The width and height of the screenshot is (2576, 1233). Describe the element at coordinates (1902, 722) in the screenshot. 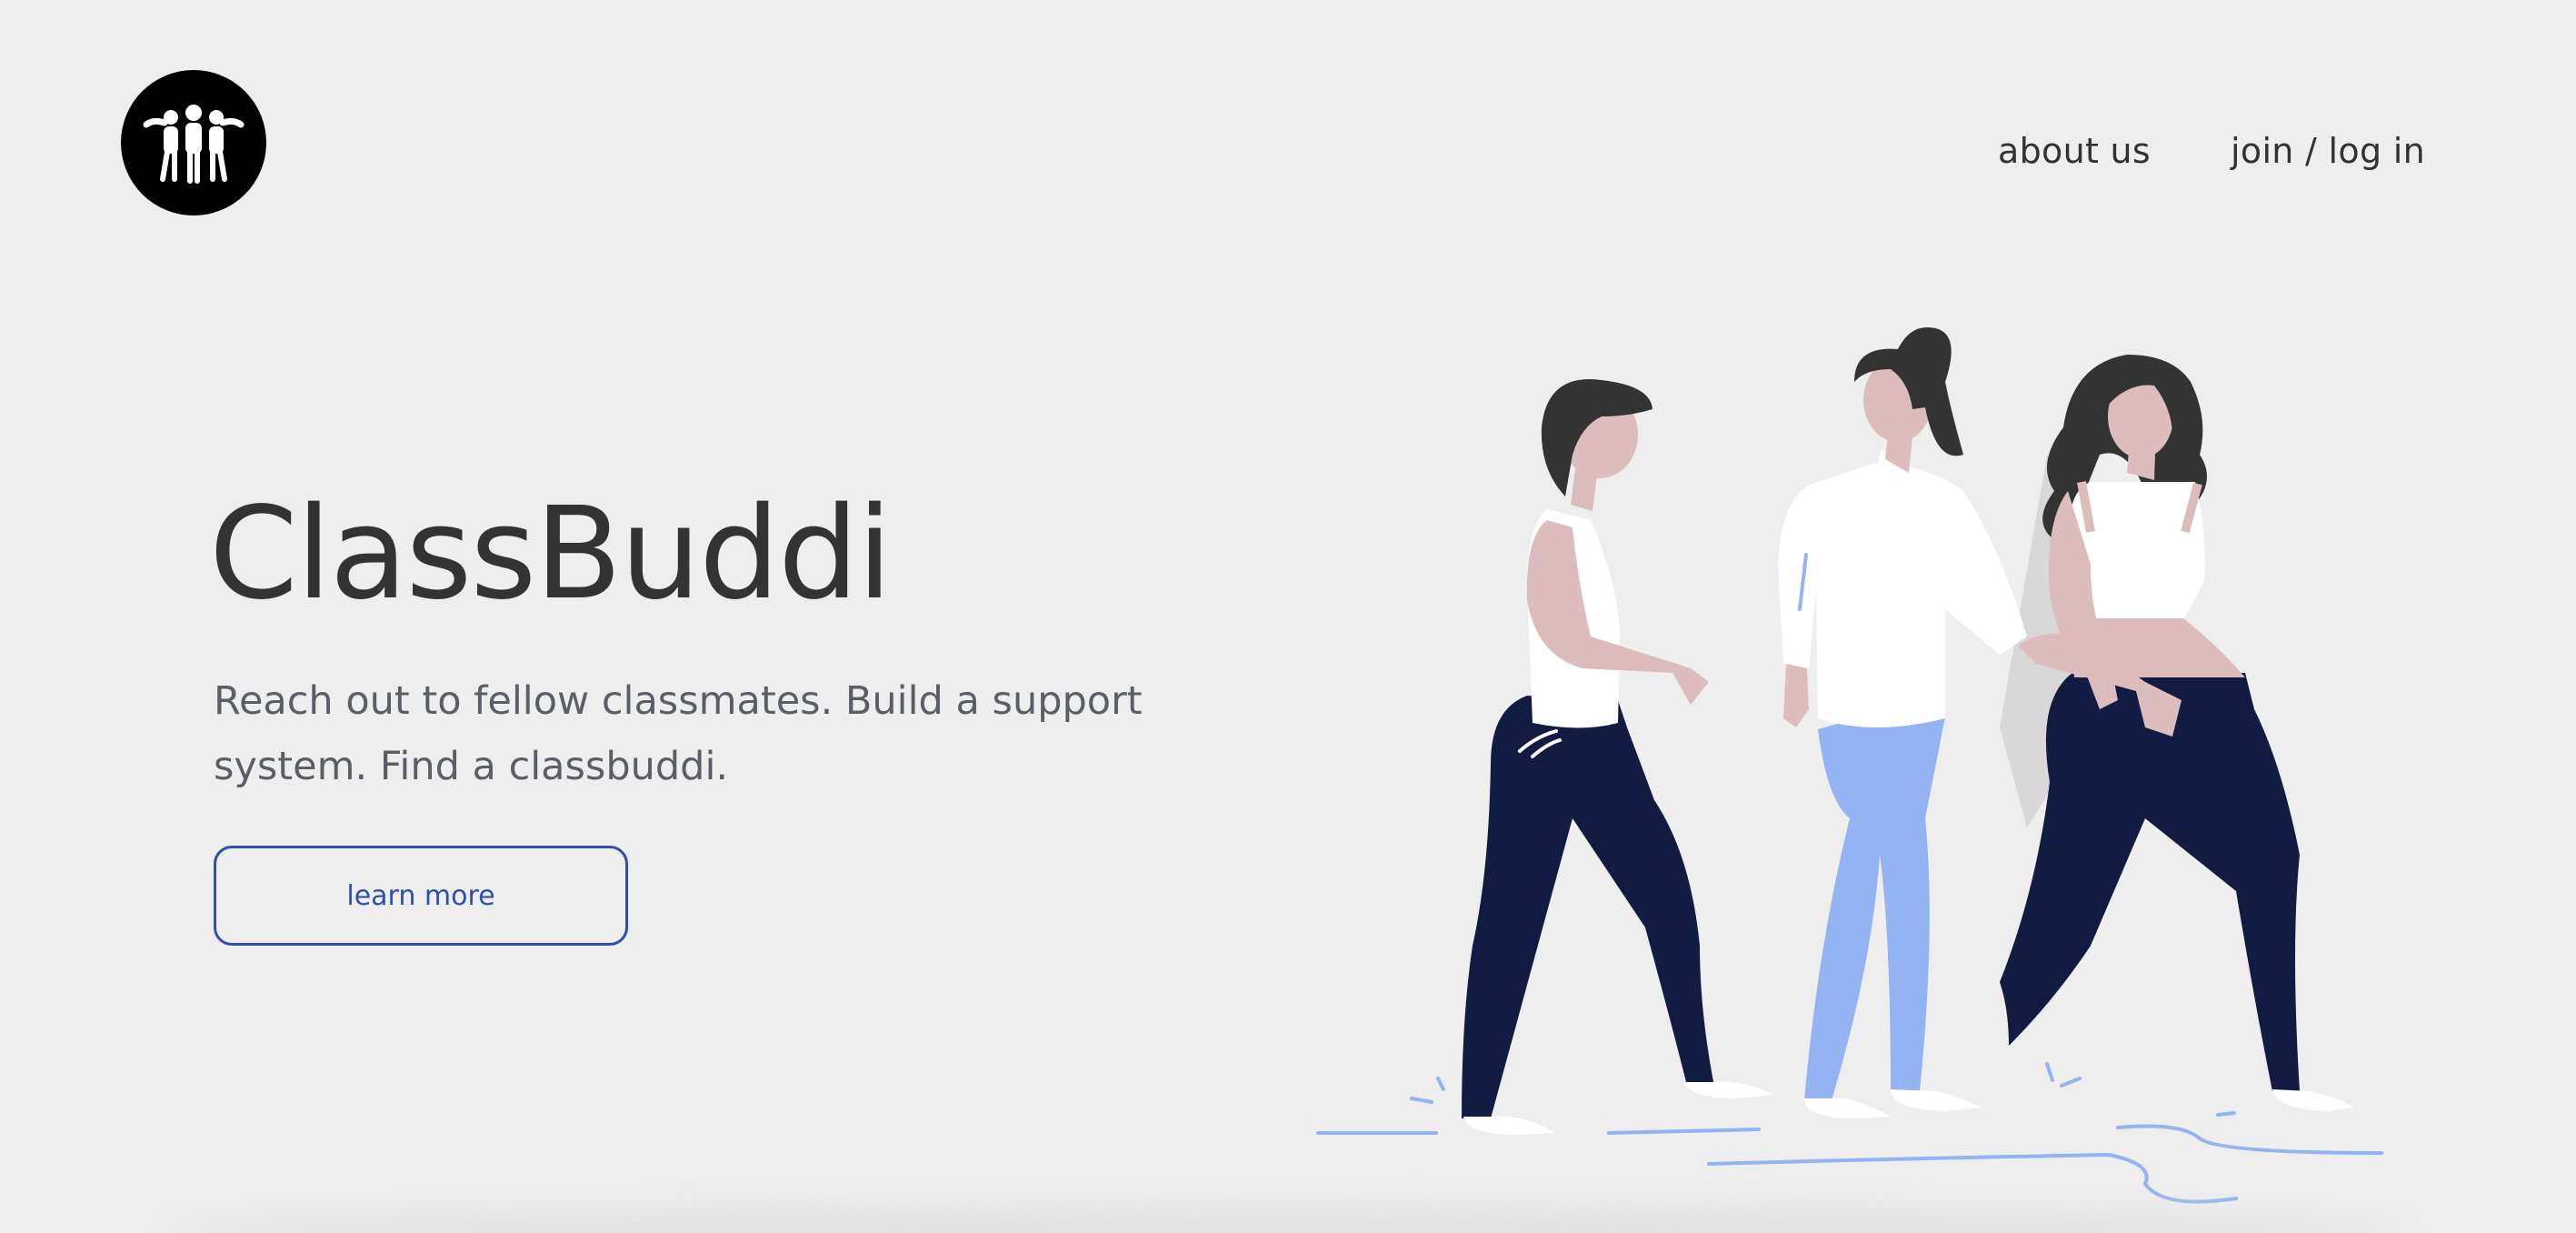

I see `figure-middle` at that location.